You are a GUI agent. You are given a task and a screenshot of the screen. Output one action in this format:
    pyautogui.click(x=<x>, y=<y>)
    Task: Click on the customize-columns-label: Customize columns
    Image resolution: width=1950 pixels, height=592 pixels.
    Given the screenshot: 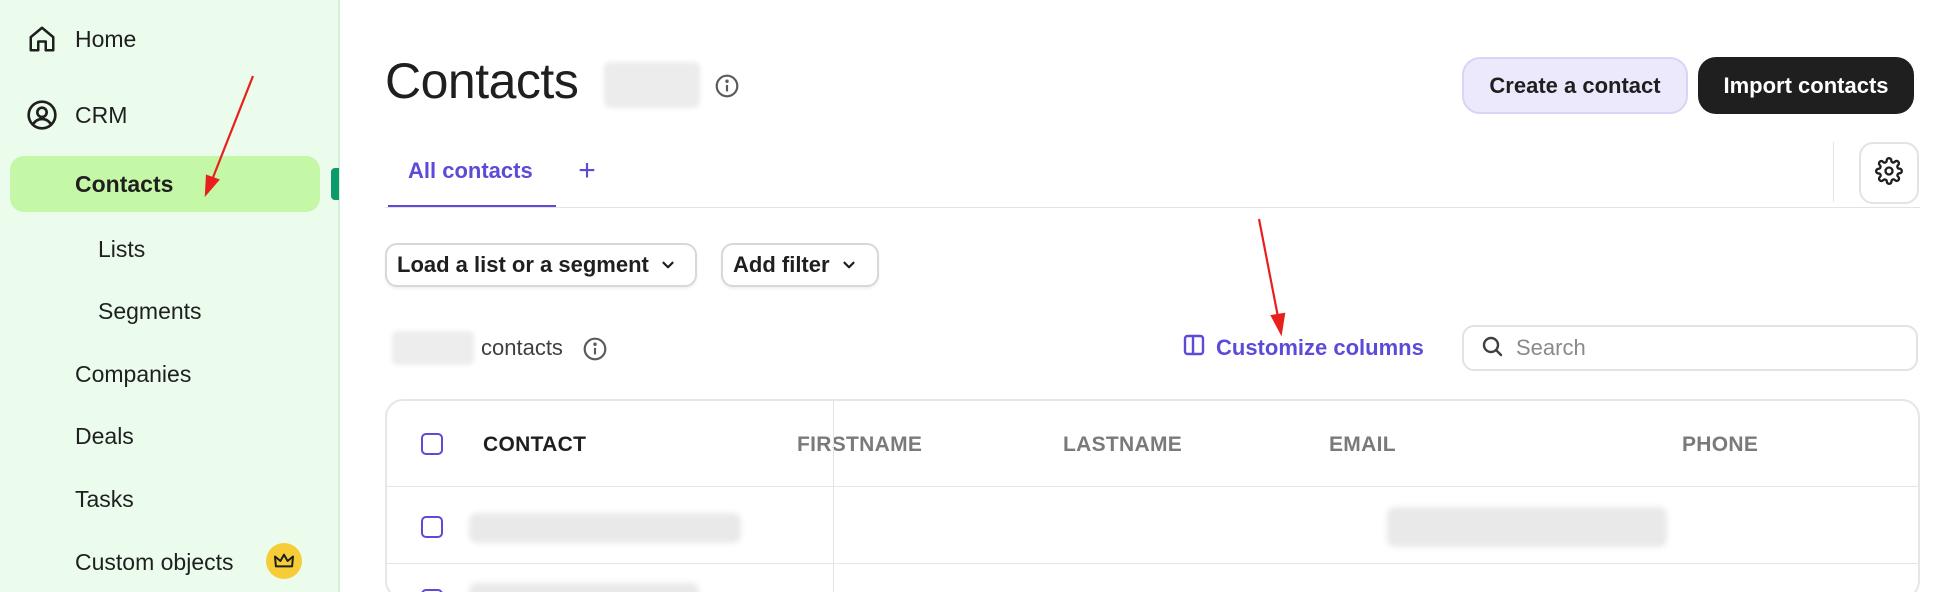 What is the action you would take?
    pyautogui.click(x=1320, y=347)
    